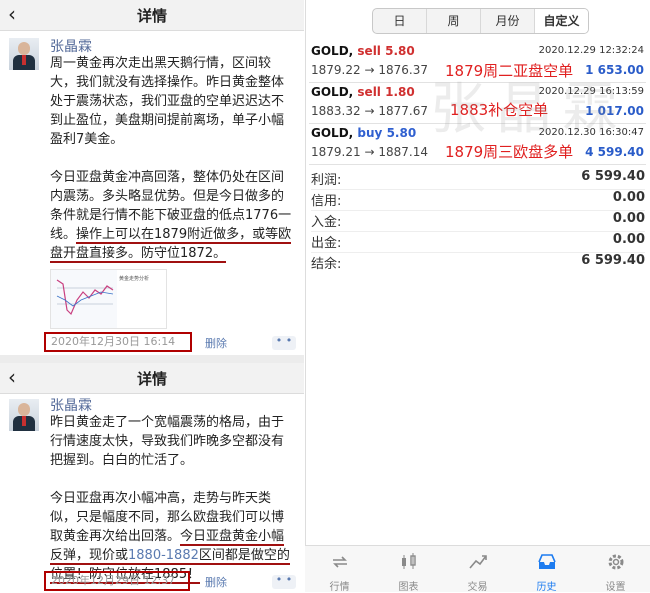 This screenshot has width=650, height=593. I want to click on chart-thumbnail: 黄金走势分析, so click(108, 299).